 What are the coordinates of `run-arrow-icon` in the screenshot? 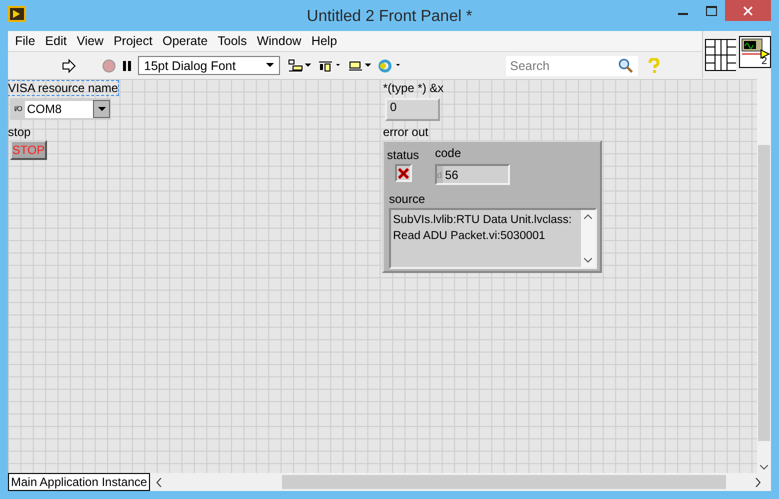 It's located at (69, 65).